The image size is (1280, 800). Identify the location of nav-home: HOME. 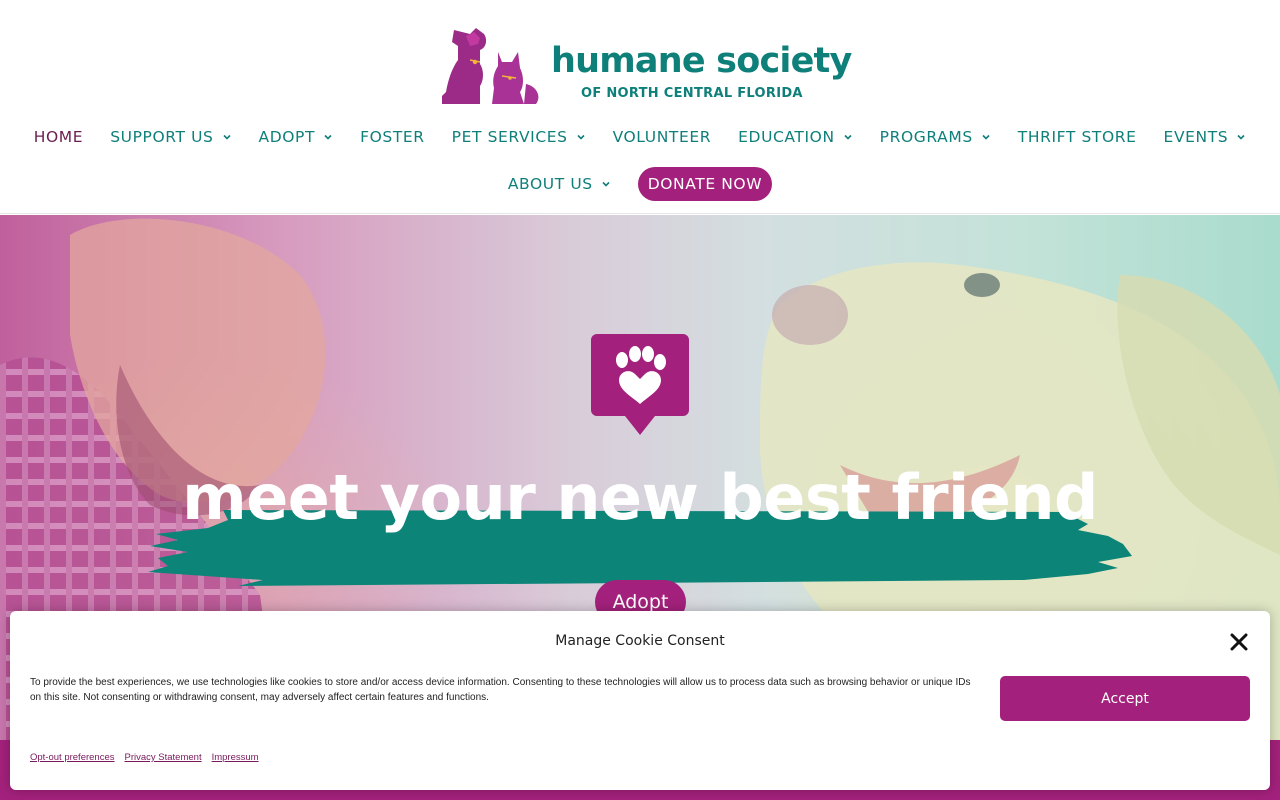
(58, 137).